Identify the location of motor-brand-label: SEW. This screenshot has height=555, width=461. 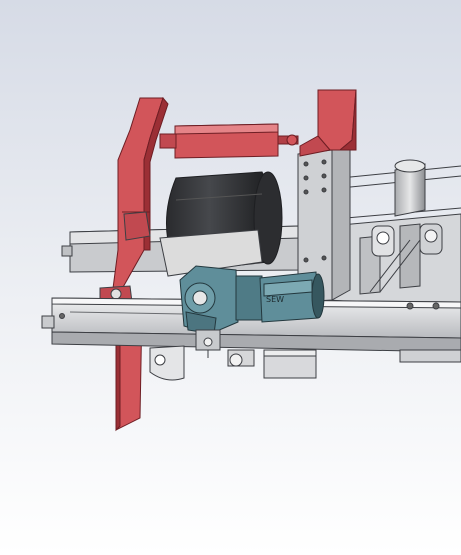
(275, 299).